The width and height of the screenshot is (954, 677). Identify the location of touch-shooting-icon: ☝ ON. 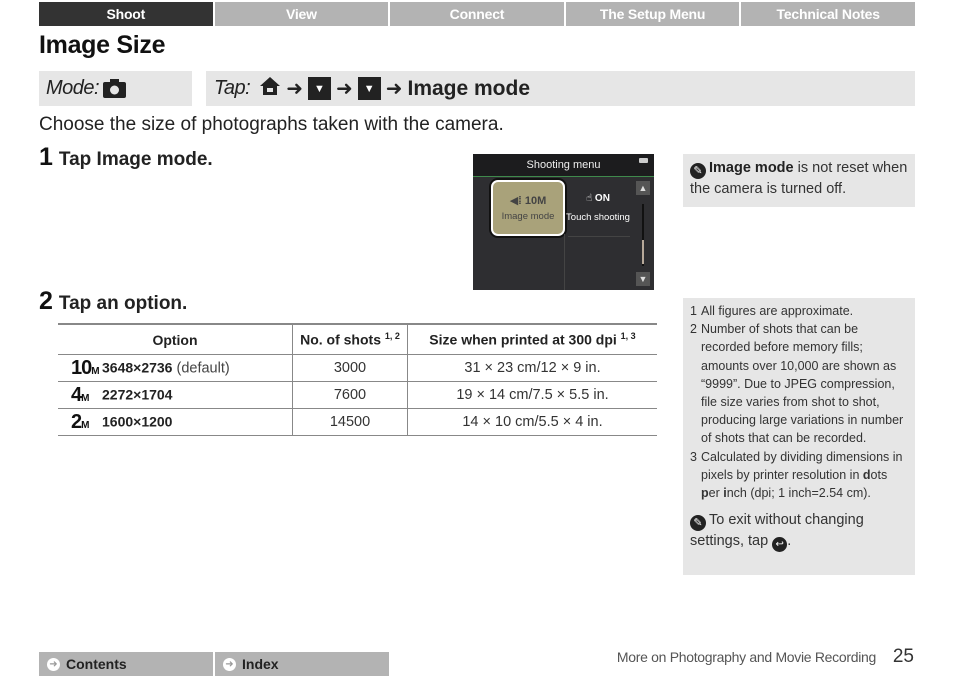
(598, 198).